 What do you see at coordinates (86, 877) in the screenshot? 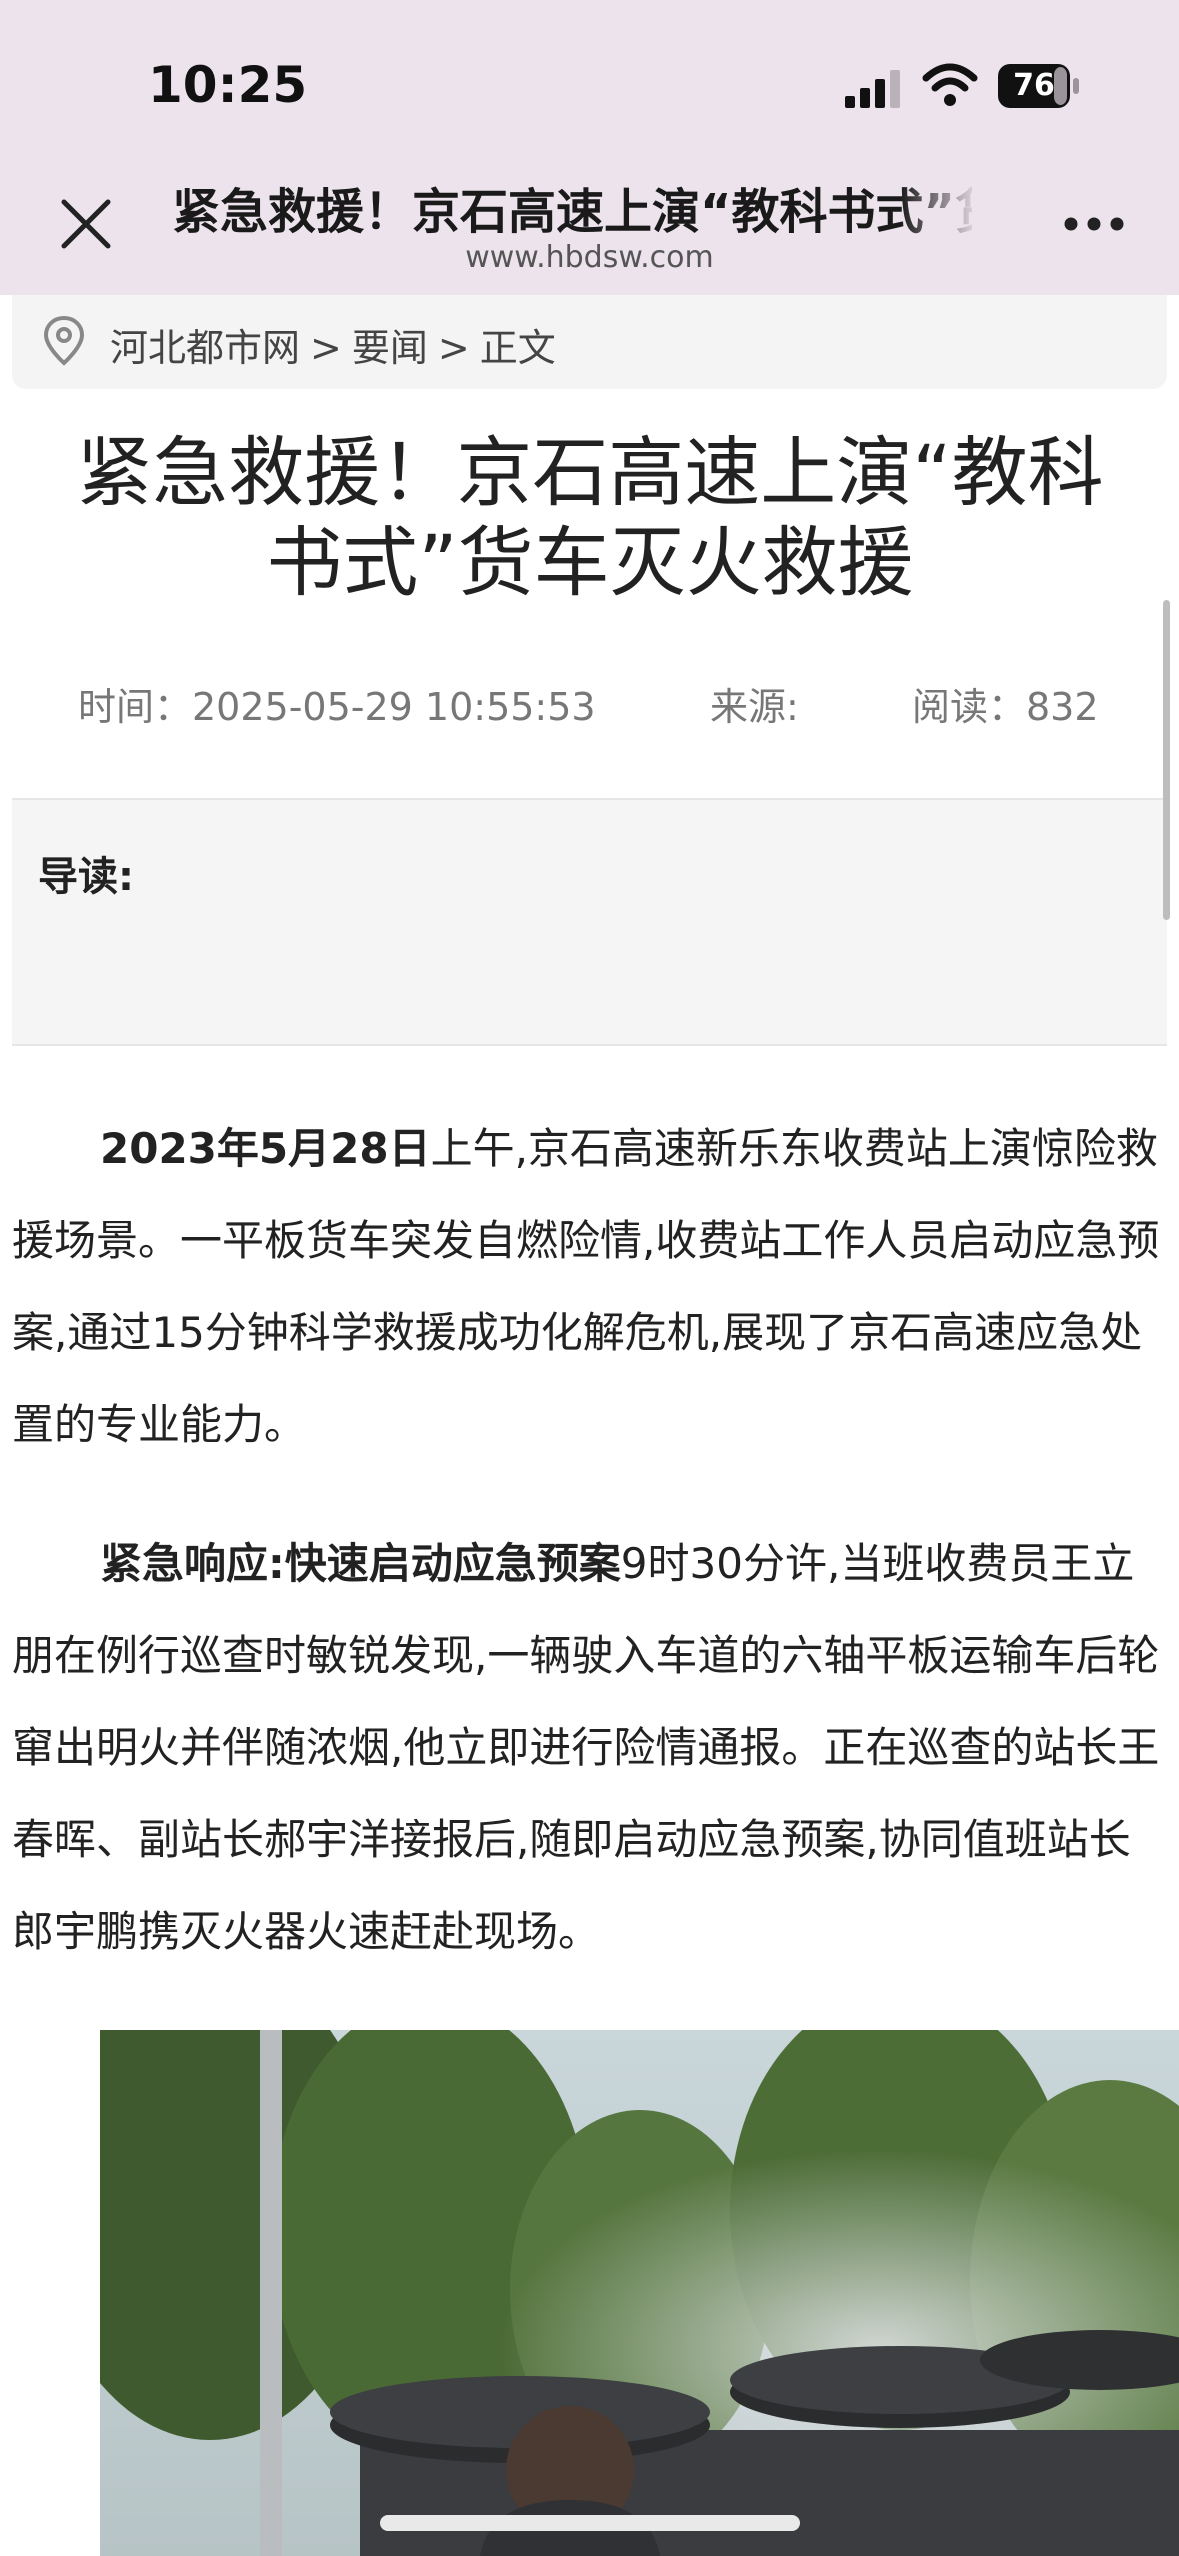
I see `summary-label: 导读:` at bounding box center [86, 877].